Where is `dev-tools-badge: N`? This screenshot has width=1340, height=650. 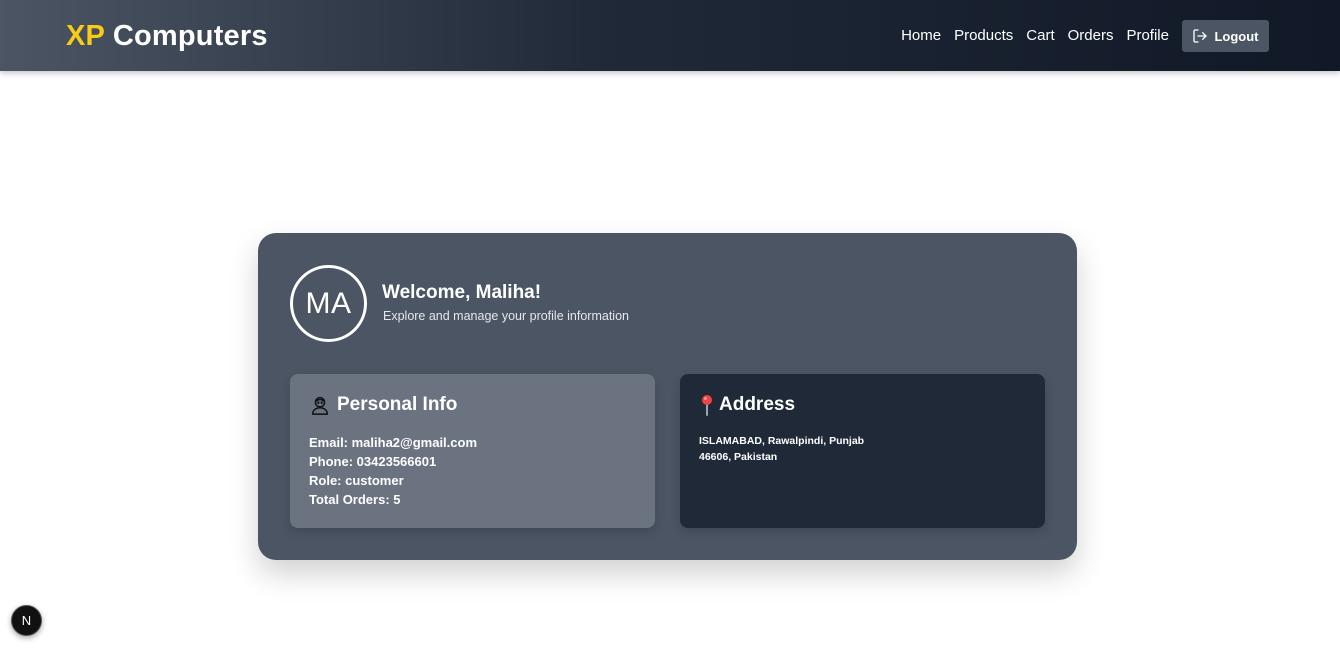 dev-tools-badge: N is located at coordinates (26, 620).